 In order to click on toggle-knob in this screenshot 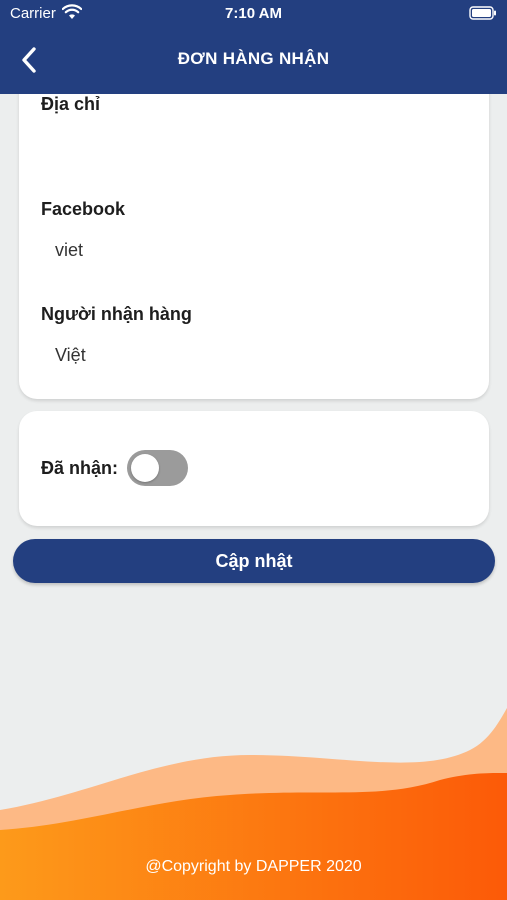, I will do `click(145, 468)`.